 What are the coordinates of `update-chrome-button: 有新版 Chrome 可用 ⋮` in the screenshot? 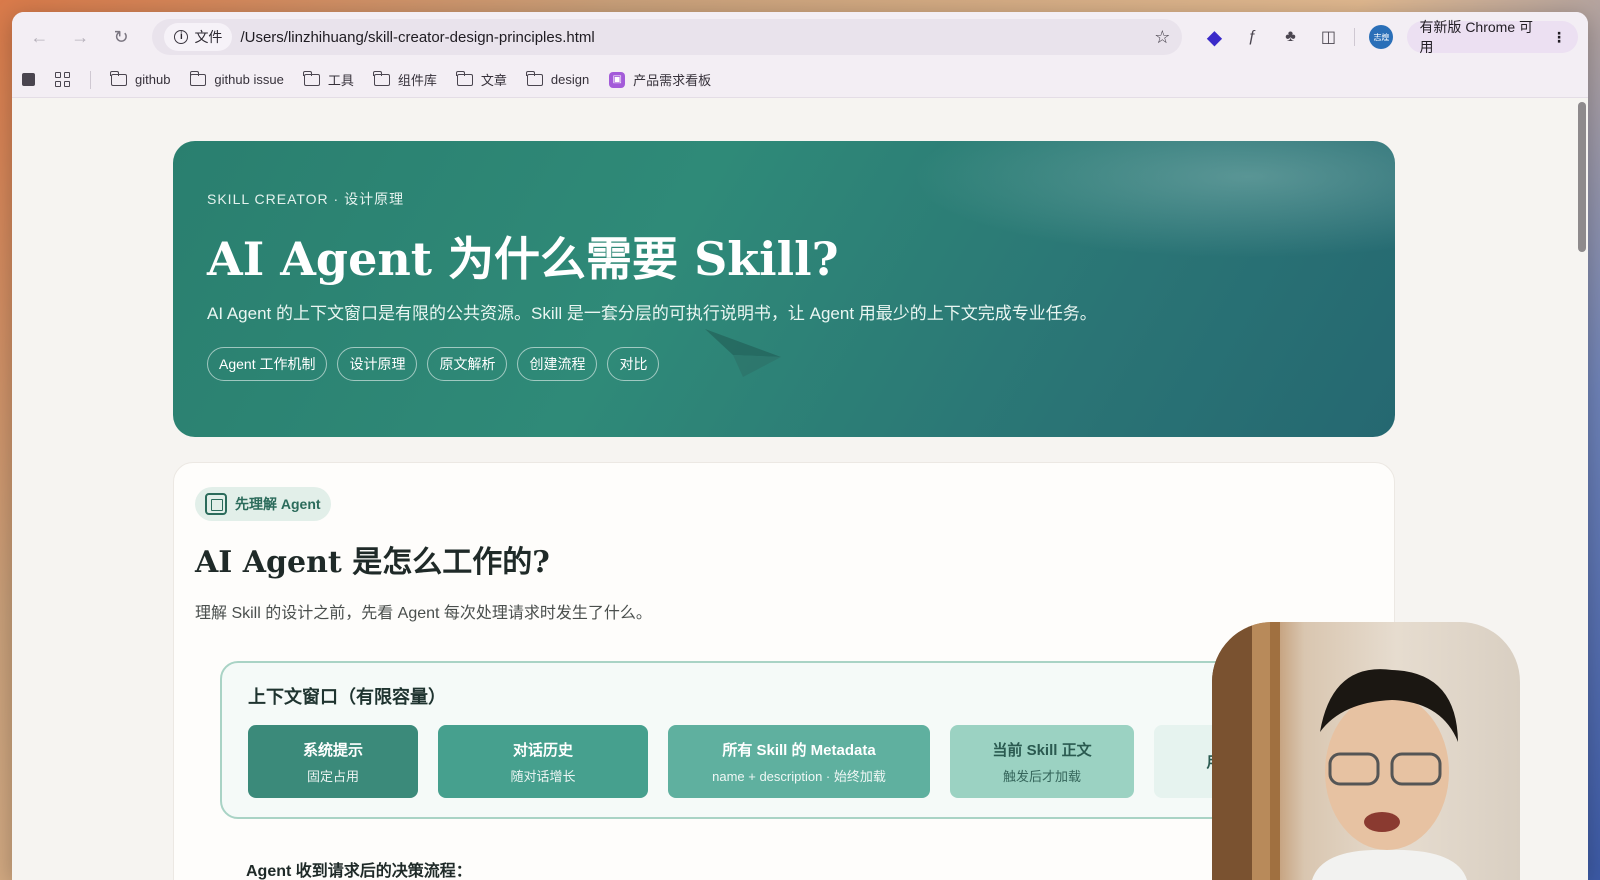 It's located at (1492, 37).